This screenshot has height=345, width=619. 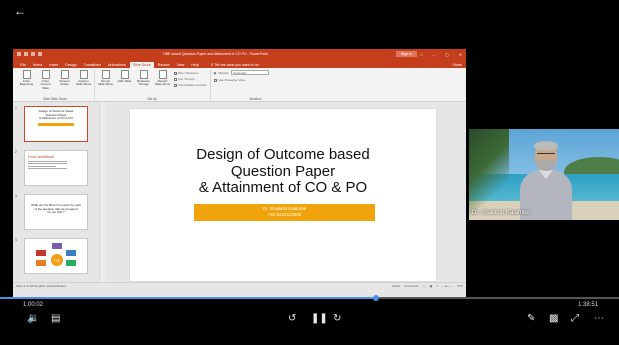 I want to click on participant-video-tile: Dr. Shailesh Kalambe, so click(x=544, y=174).